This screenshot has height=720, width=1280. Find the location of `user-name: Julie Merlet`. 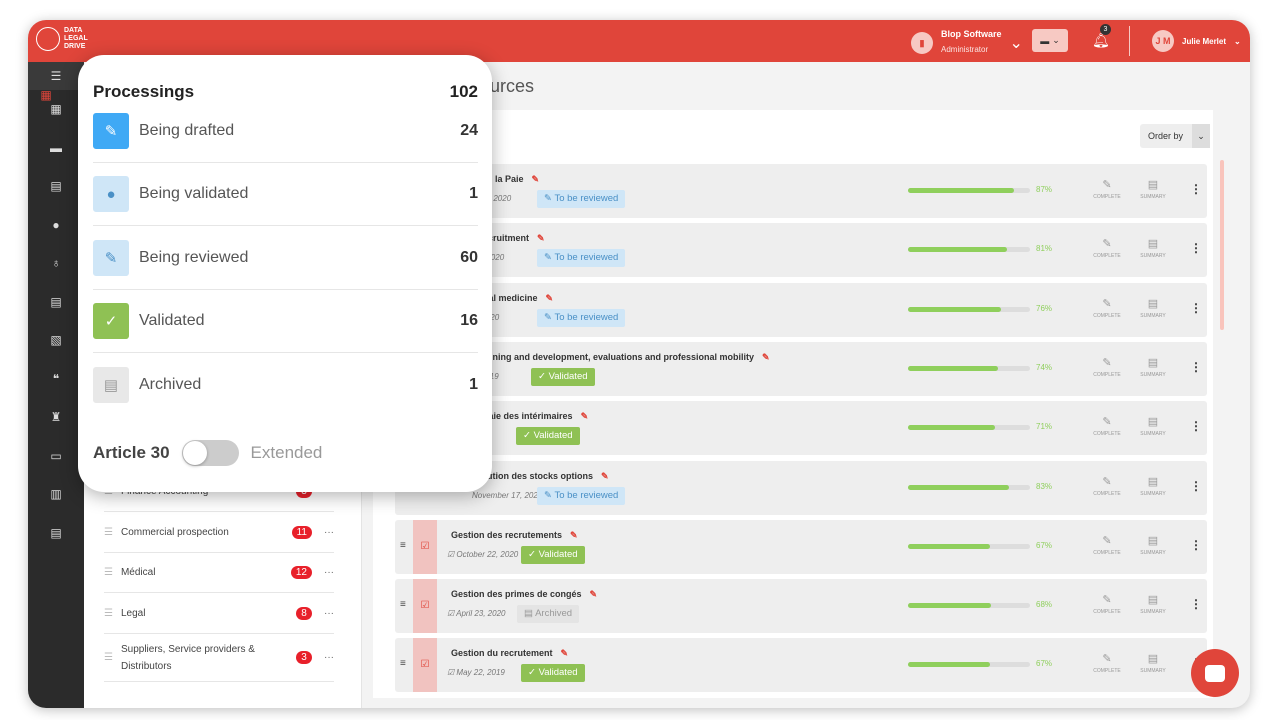

user-name: Julie Merlet is located at coordinates (1204, 41).